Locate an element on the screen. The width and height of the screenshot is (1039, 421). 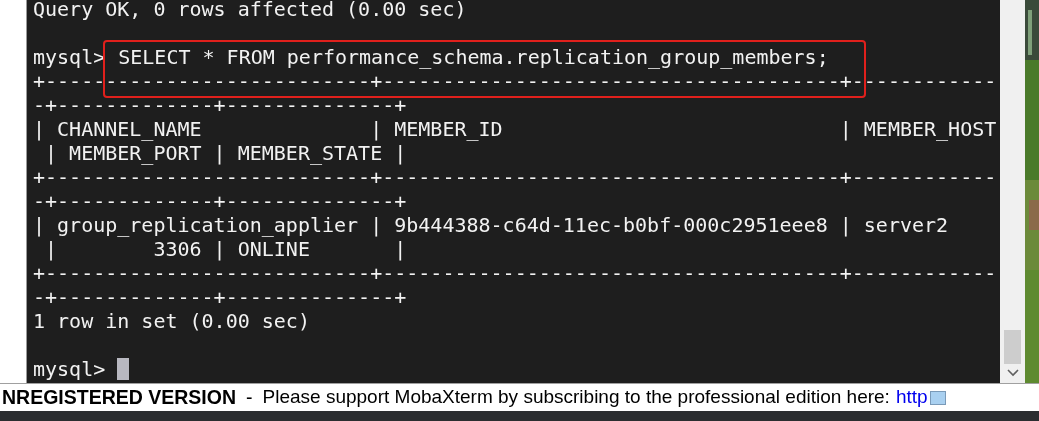
scrollbar is located at coordinates (1012, 191).